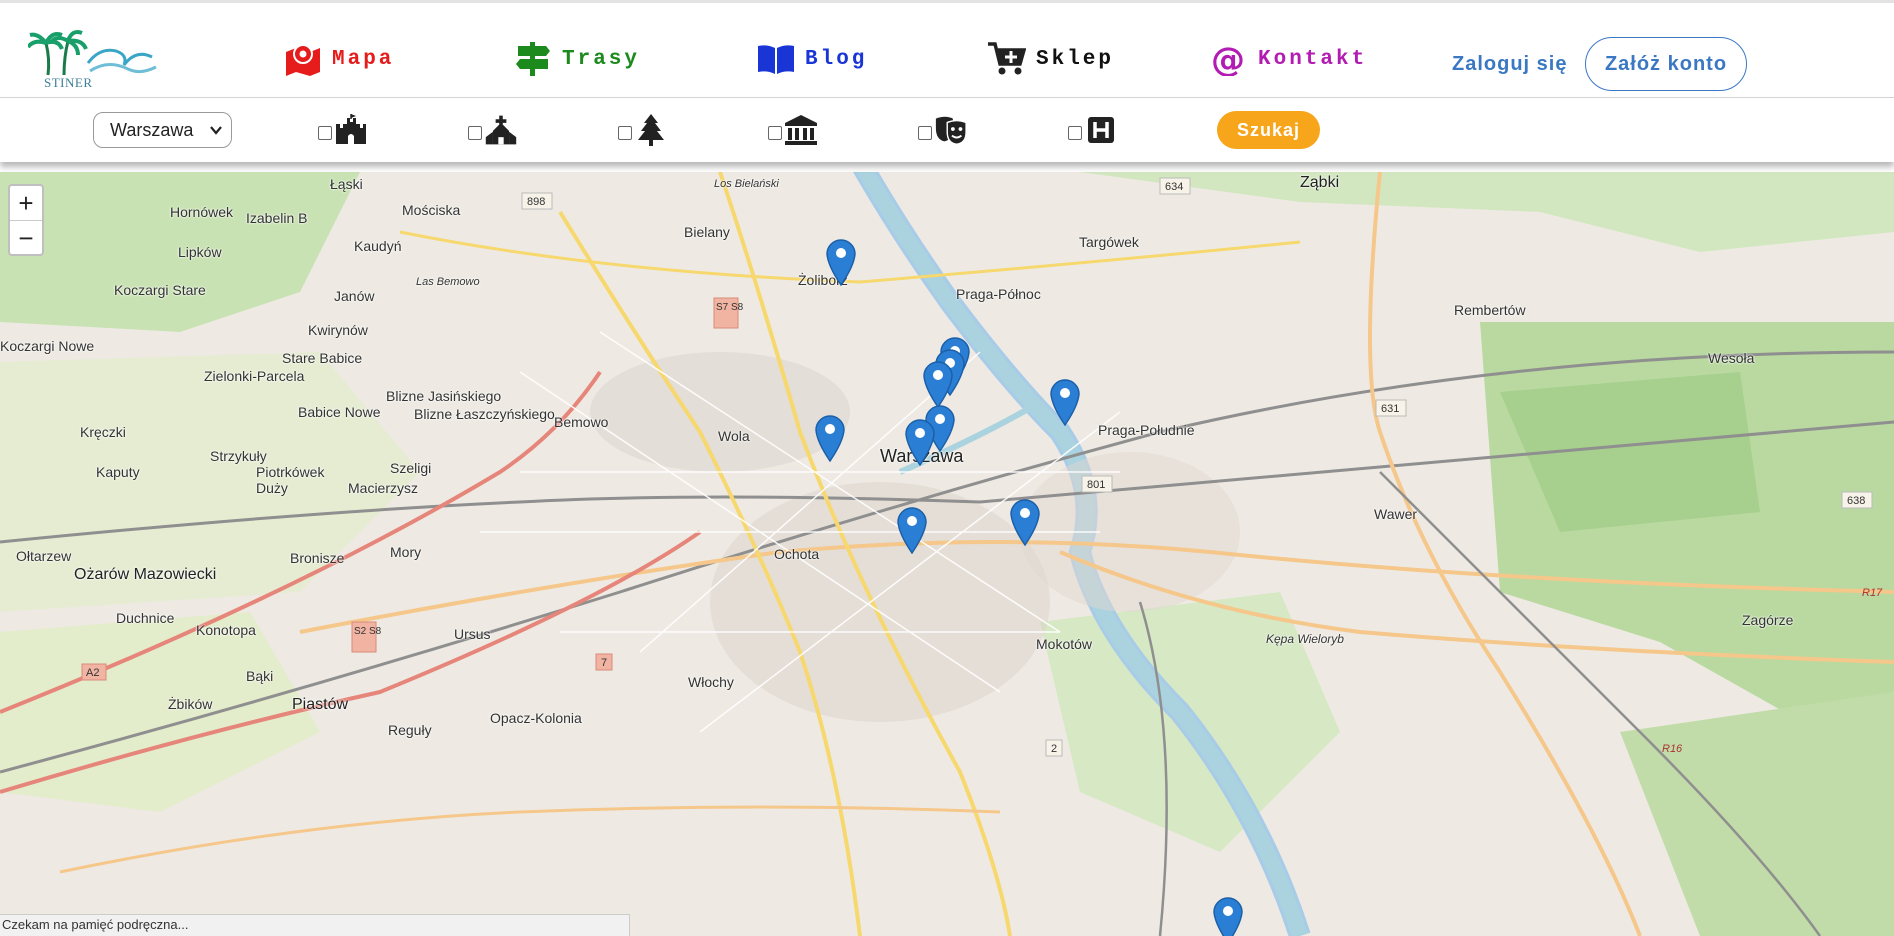  Describe the element at coordinates (1075, 133) in the screenshot. I see `filter-hotel-checkbox` at that location.